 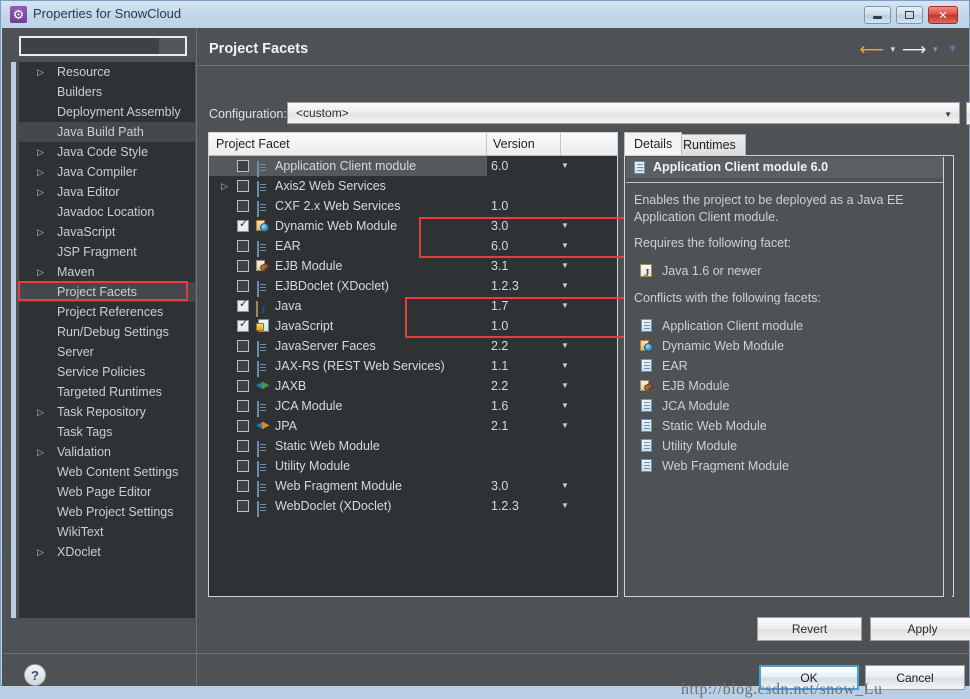 What do you see at coordinates (413, 506) in the screenshot?
I see `table-row: WebDoclet (XDoclet) 1.2.3 ▼` at bounding box center [413, 506].